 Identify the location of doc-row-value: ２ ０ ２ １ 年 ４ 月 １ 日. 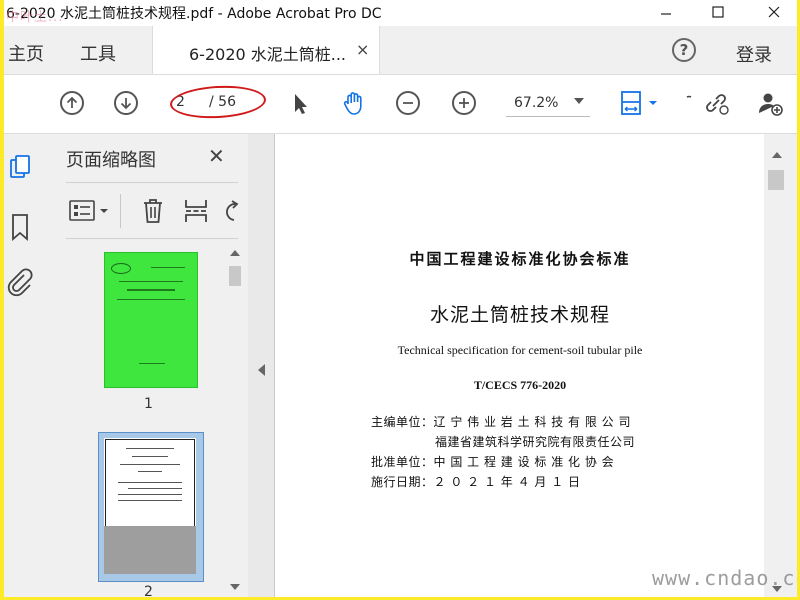
(507, 482).